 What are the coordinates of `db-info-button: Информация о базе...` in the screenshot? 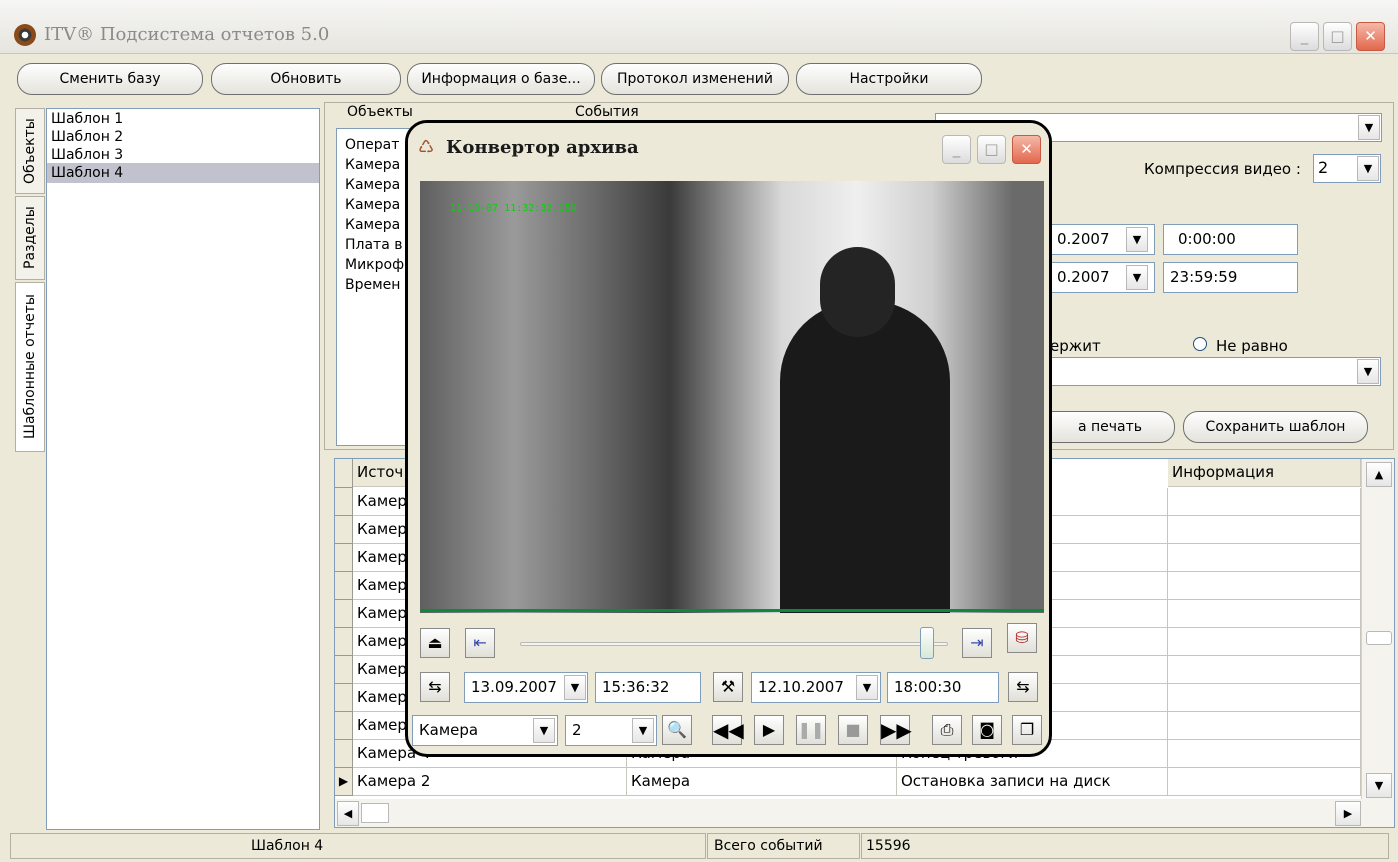 It's located at (501, 79).